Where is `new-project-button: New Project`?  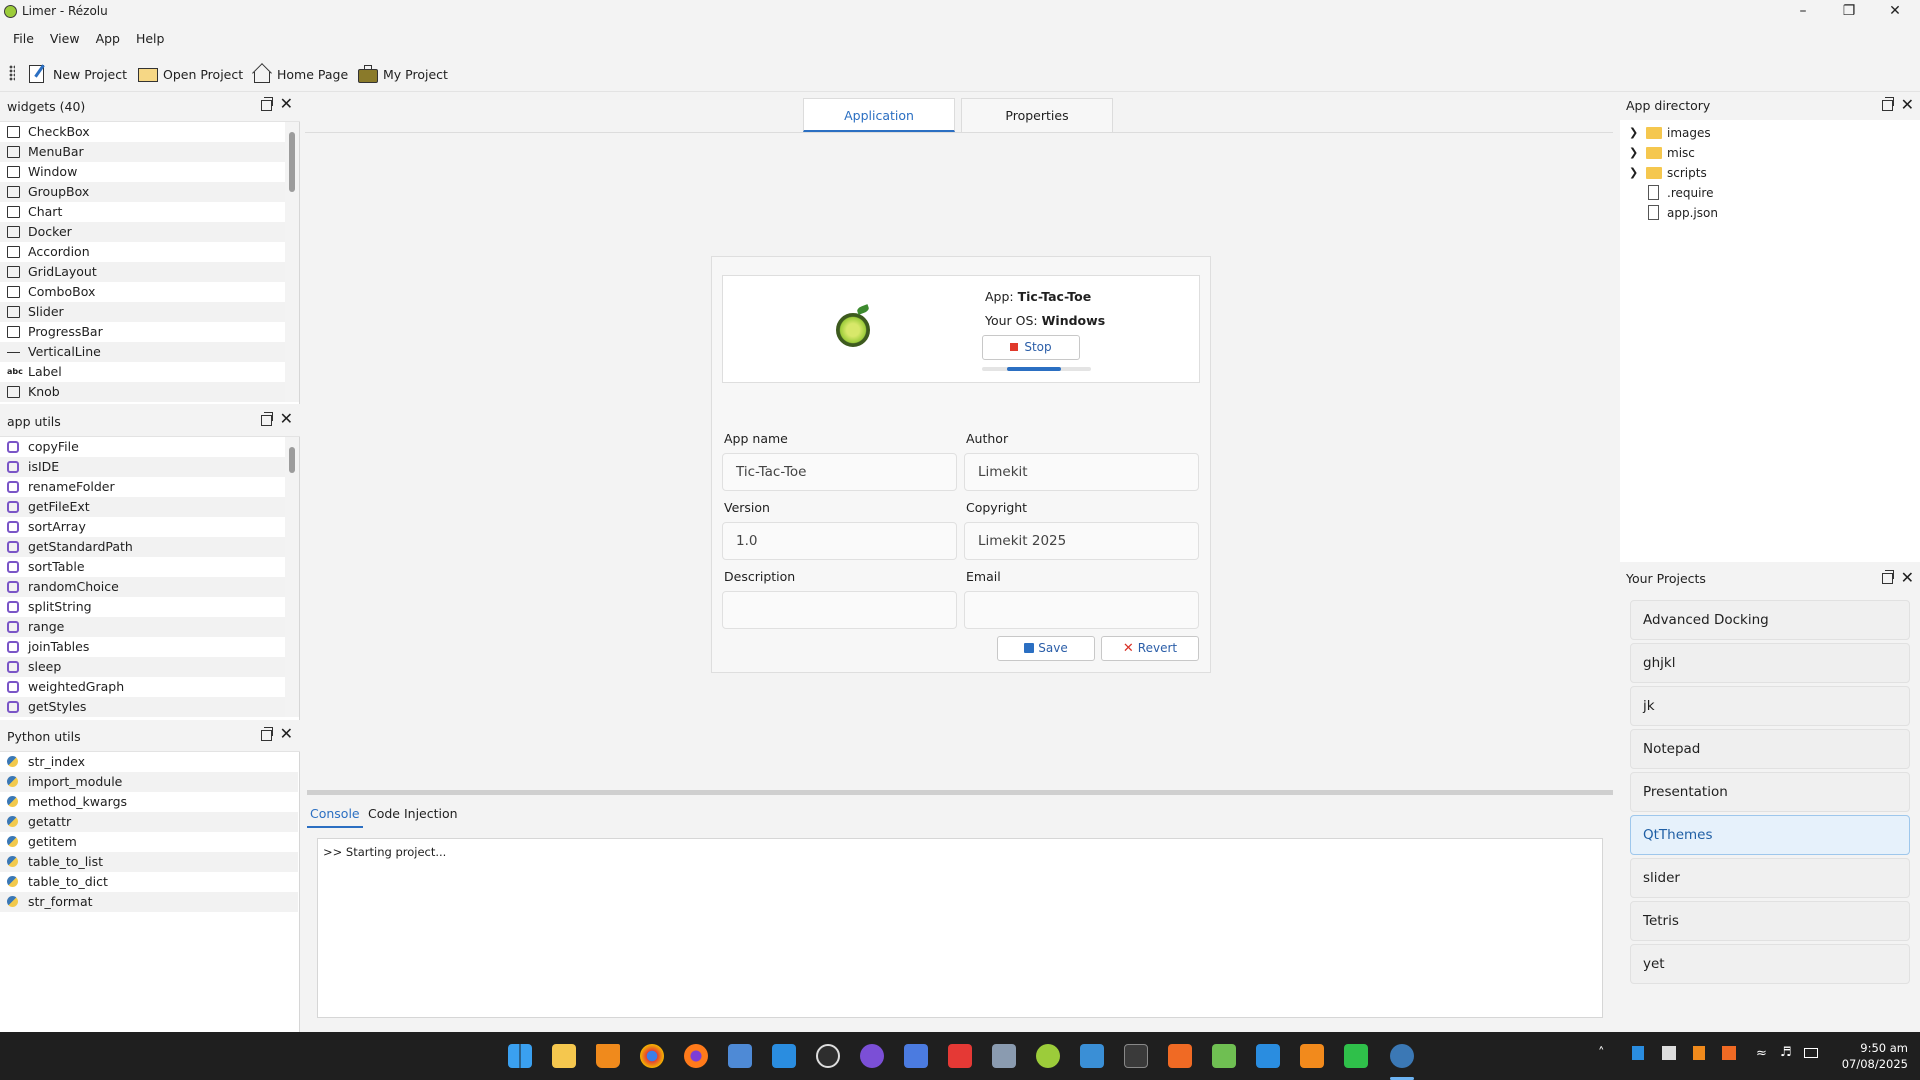 new-project-button: New Project is located at coordinates (77, 74).